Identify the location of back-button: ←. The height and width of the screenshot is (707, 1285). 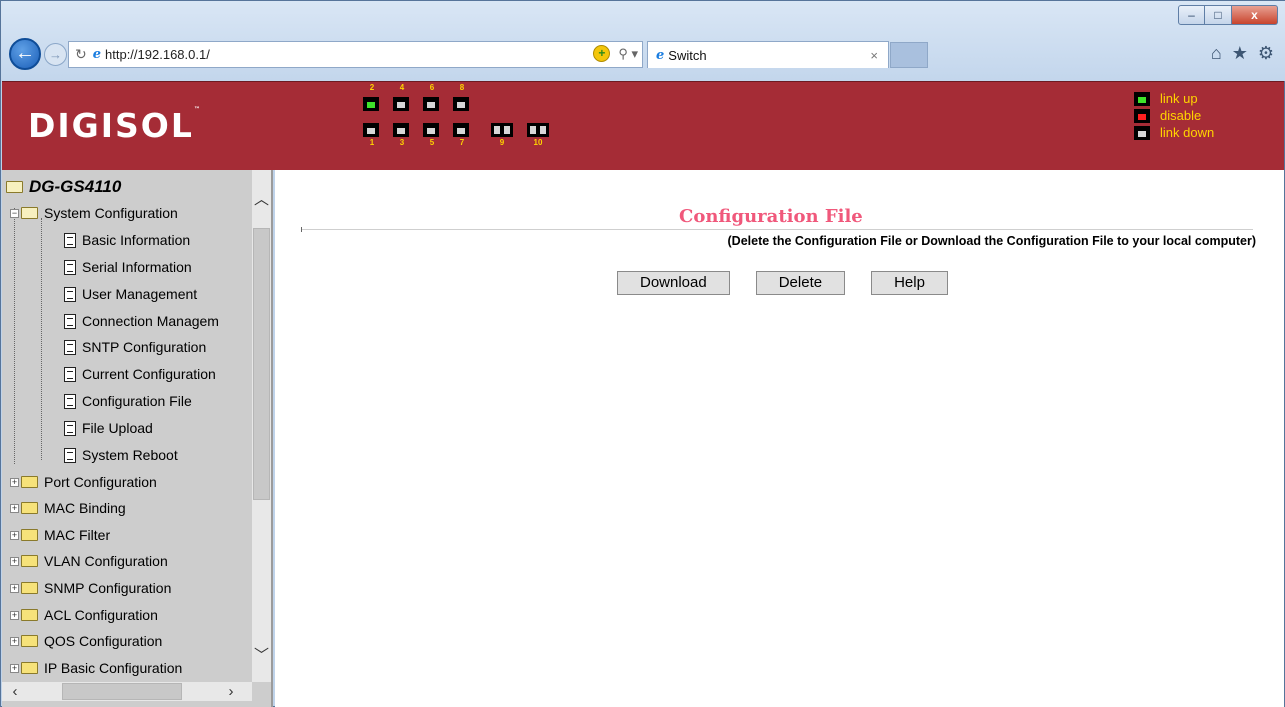
(25, 54).